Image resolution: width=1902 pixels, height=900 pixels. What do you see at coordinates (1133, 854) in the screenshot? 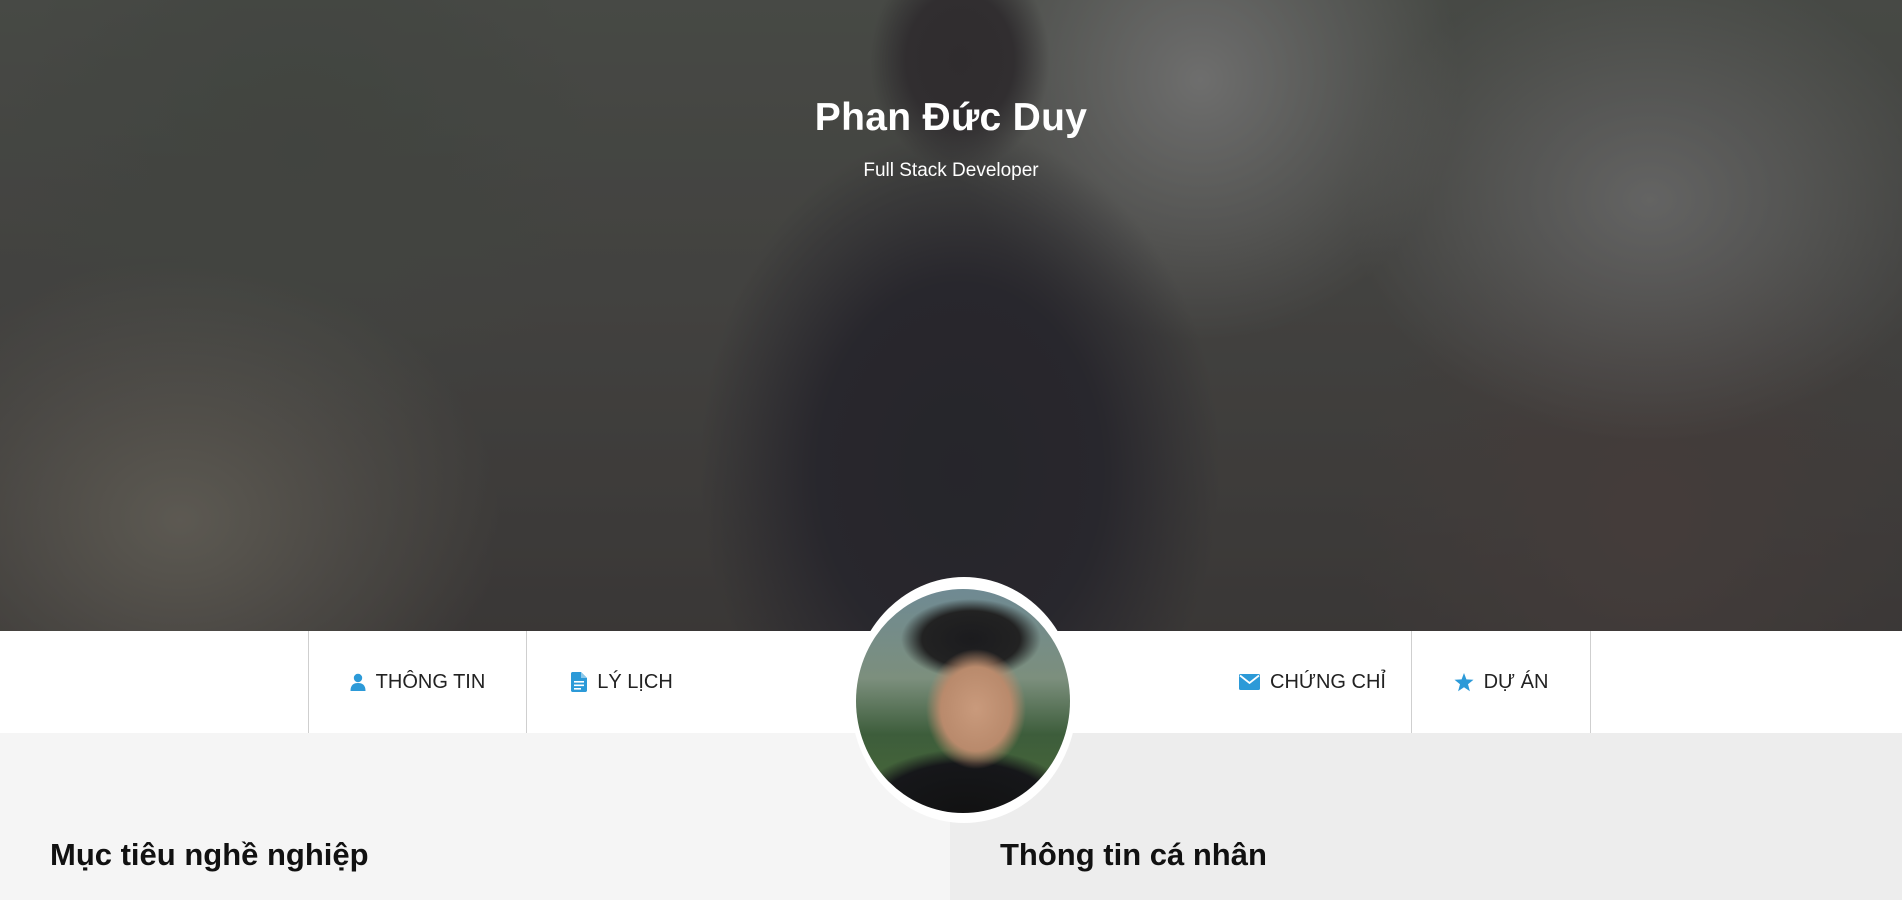
I see `personal-info-title: Thông tin cá nhân` at bounding box center [1133, 854].